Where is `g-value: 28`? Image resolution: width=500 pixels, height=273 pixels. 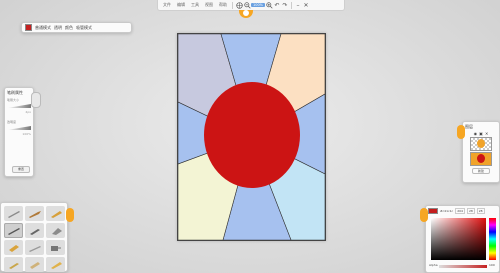
g-value: 28 is located at coordinates (470, 211).